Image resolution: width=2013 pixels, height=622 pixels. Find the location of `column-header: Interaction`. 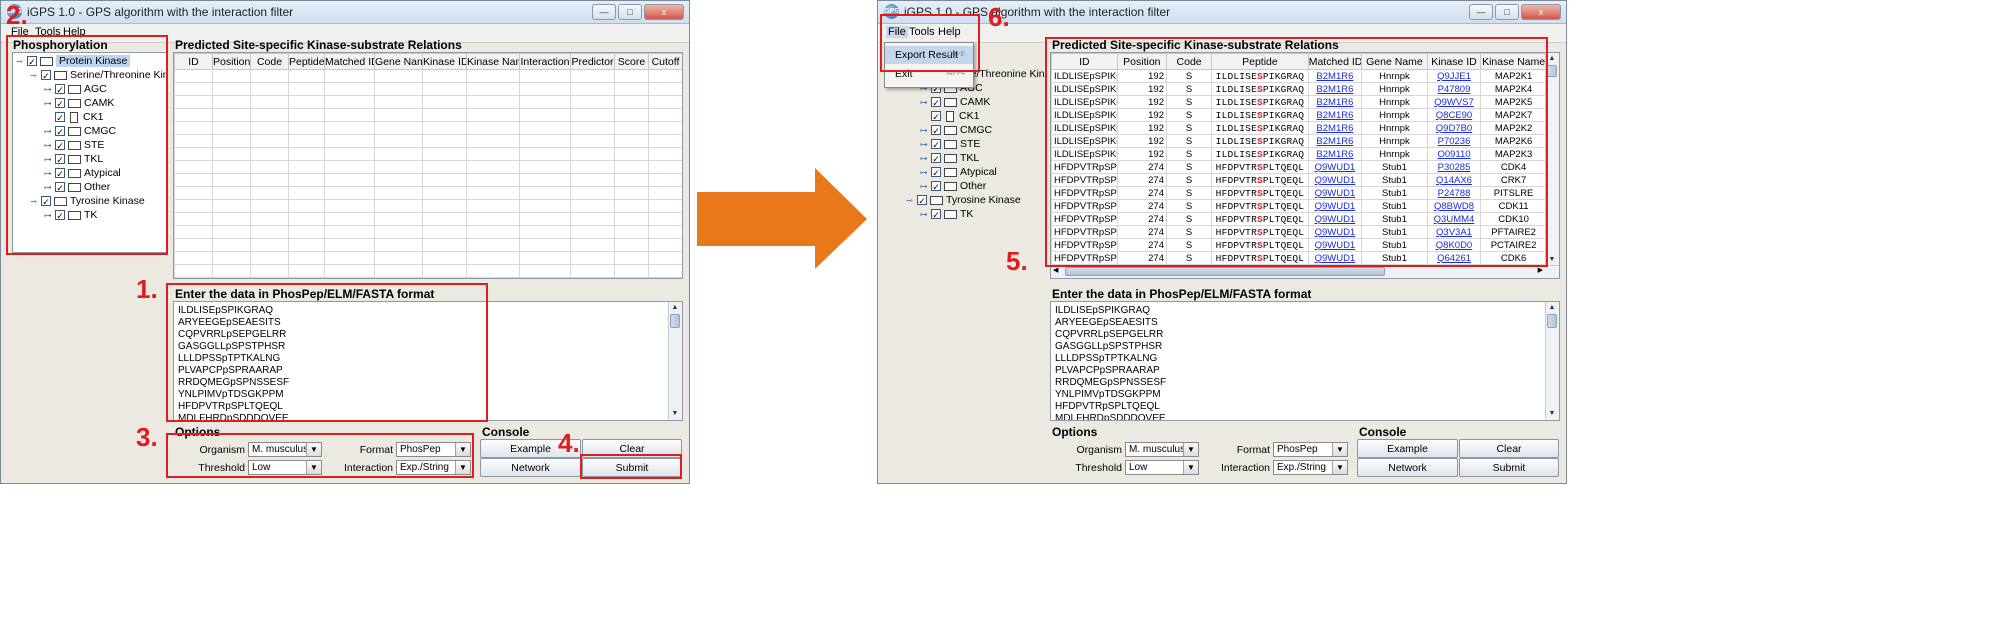

column-header: Interaction is located at coordinates (545, 61).